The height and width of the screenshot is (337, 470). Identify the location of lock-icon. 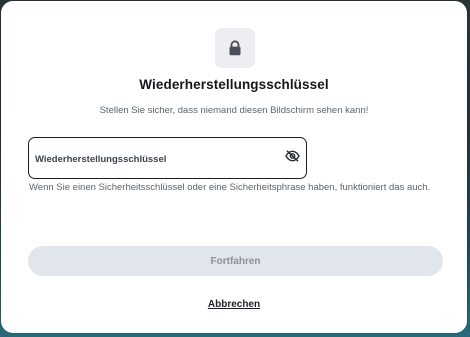
(235, 48).